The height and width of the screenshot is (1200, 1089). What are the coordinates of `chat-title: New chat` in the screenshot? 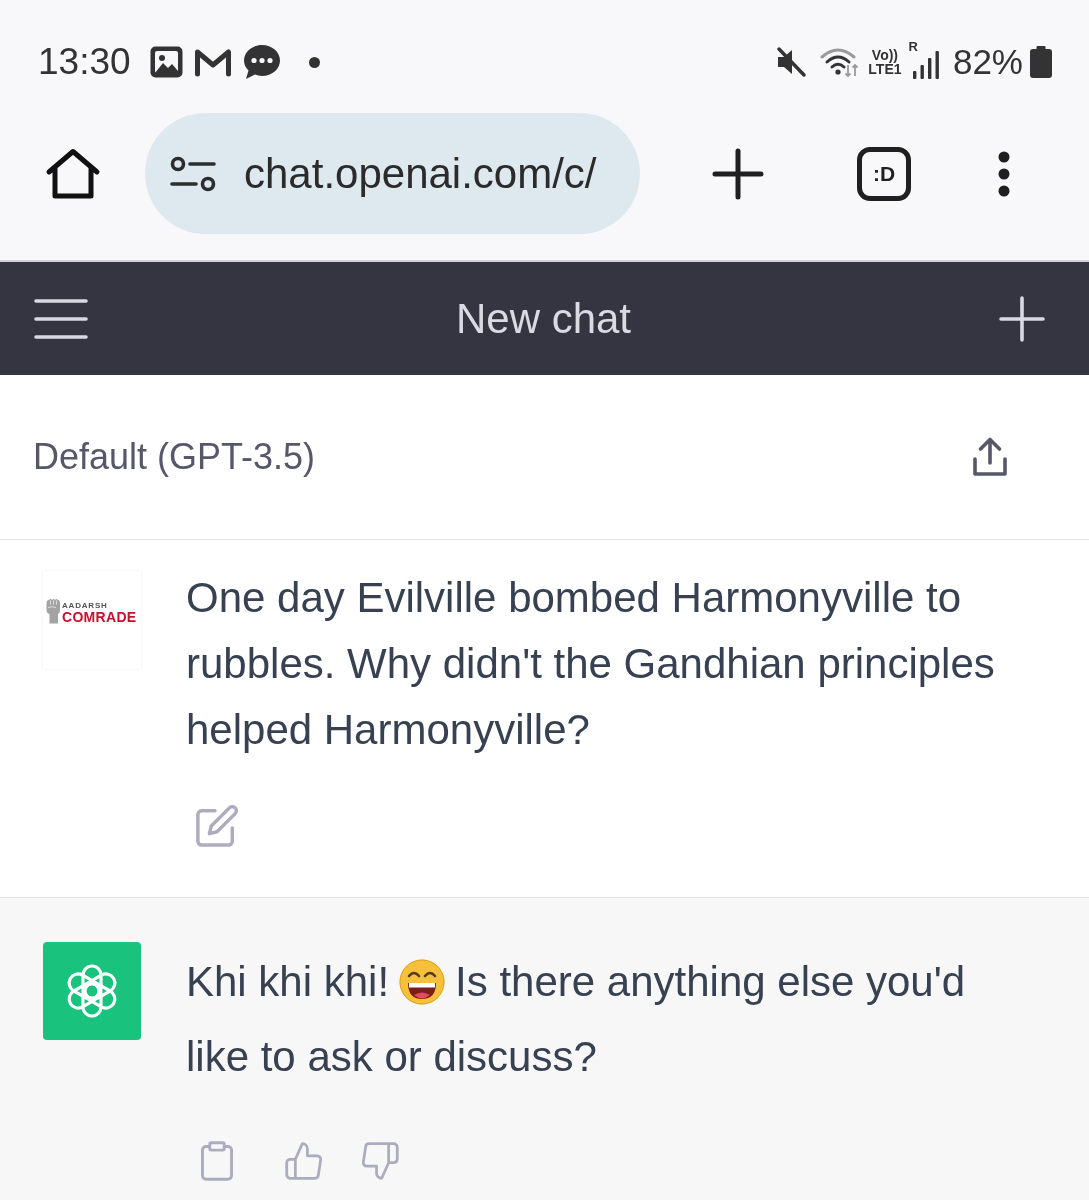 It's located at (543, 318).